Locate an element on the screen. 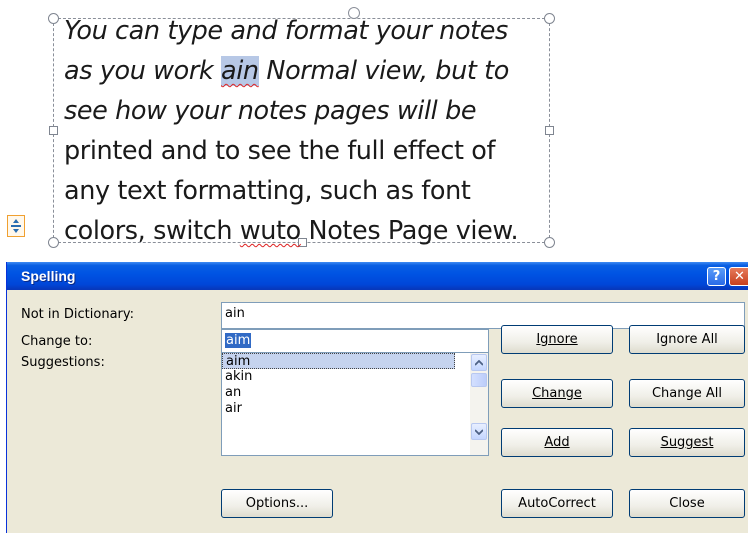 The height and width of the screenshot is (533, 748). button-label: Ignore All is located at coordinates (687, 339).